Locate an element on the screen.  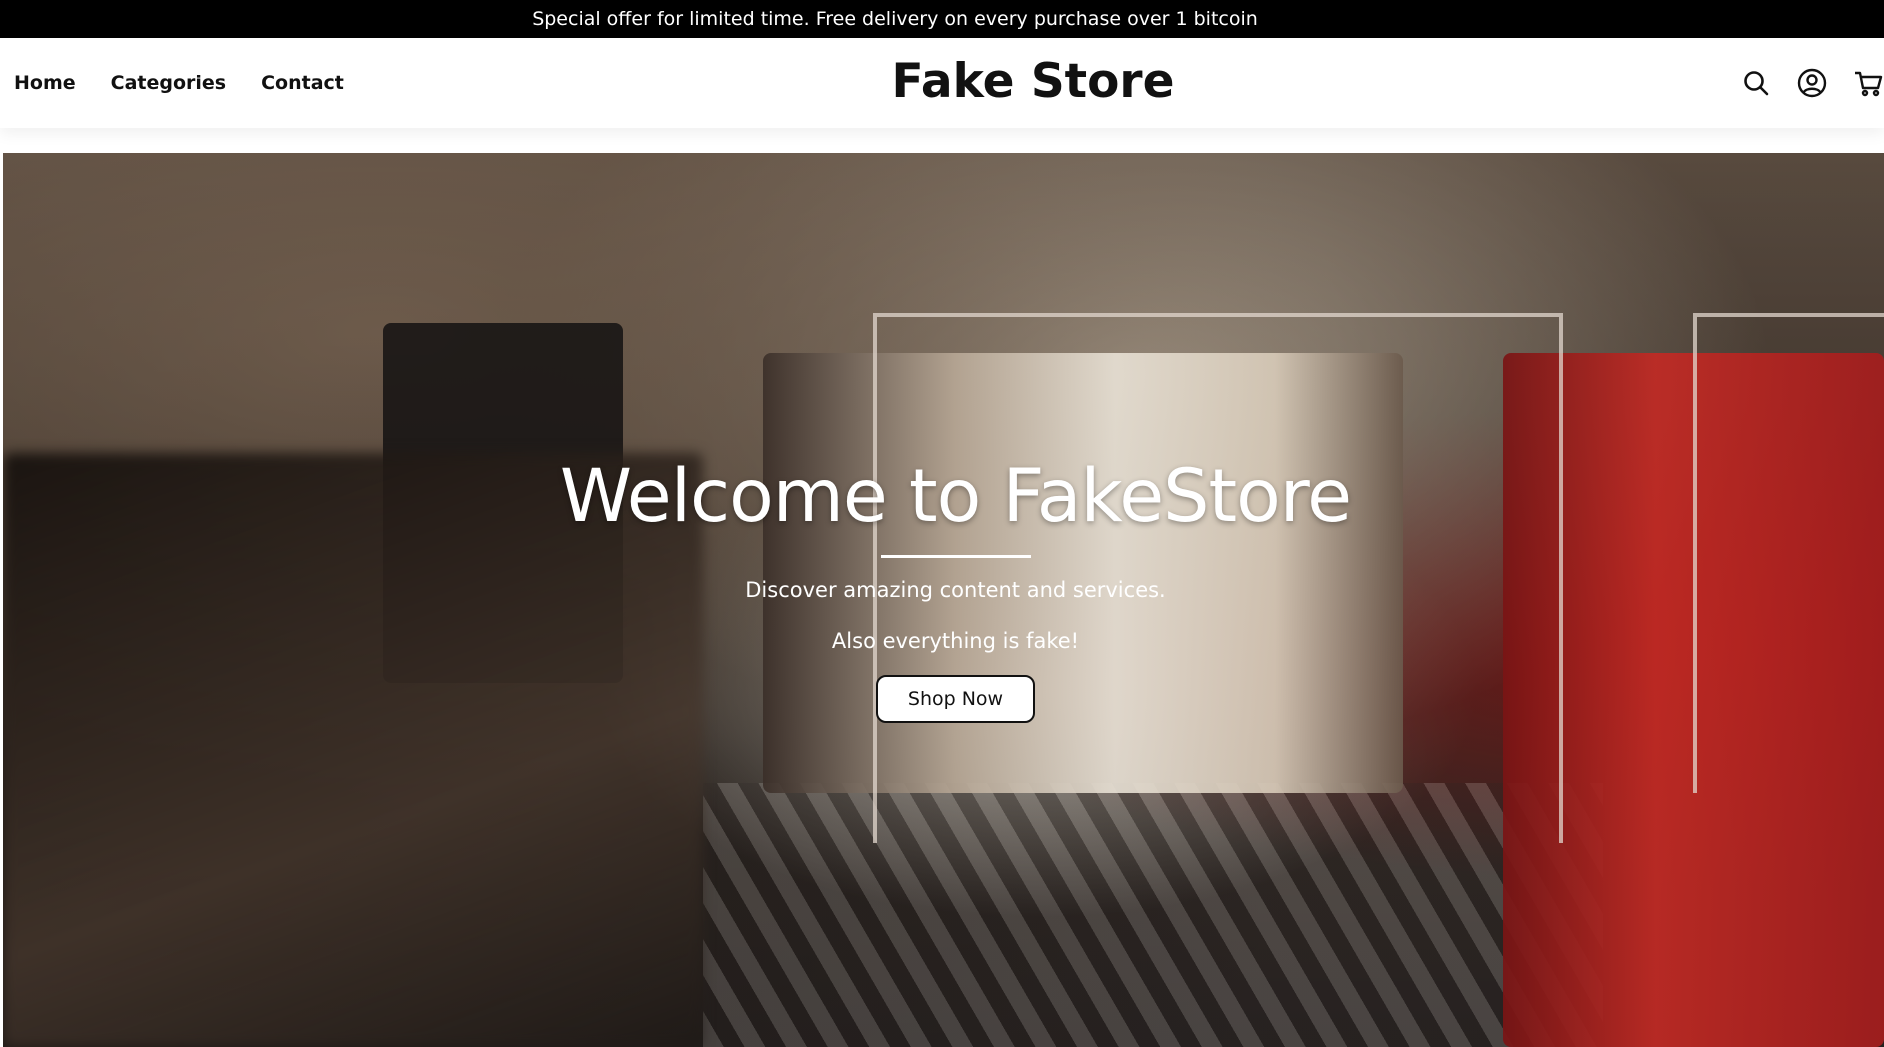
hero-subtitle: Discover amazing content and services. is located at coordinates (955, 590).